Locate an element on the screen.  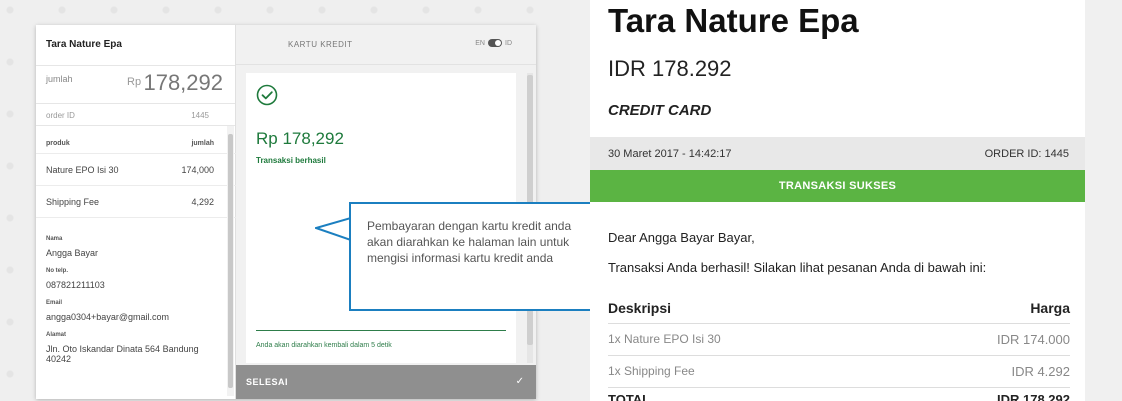
done-button-label: SELESAI is located at coordinates (267, 382).